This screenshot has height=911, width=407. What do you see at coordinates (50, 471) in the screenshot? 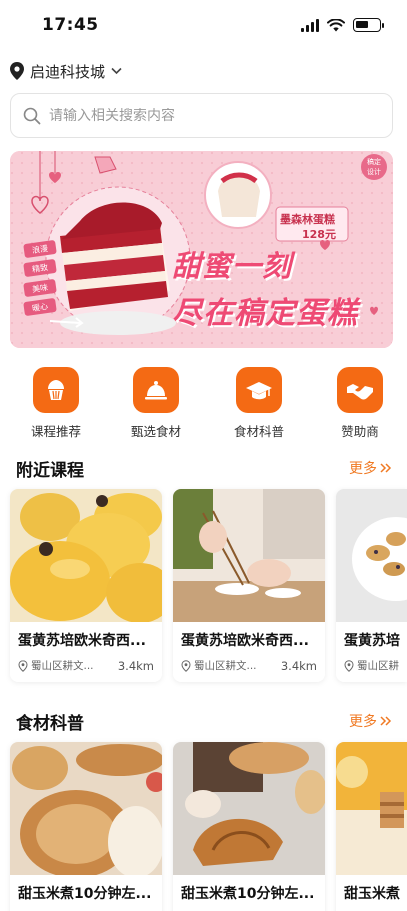
I see `section-title-nearby: 附近课程` at bounding box center [50, 471].